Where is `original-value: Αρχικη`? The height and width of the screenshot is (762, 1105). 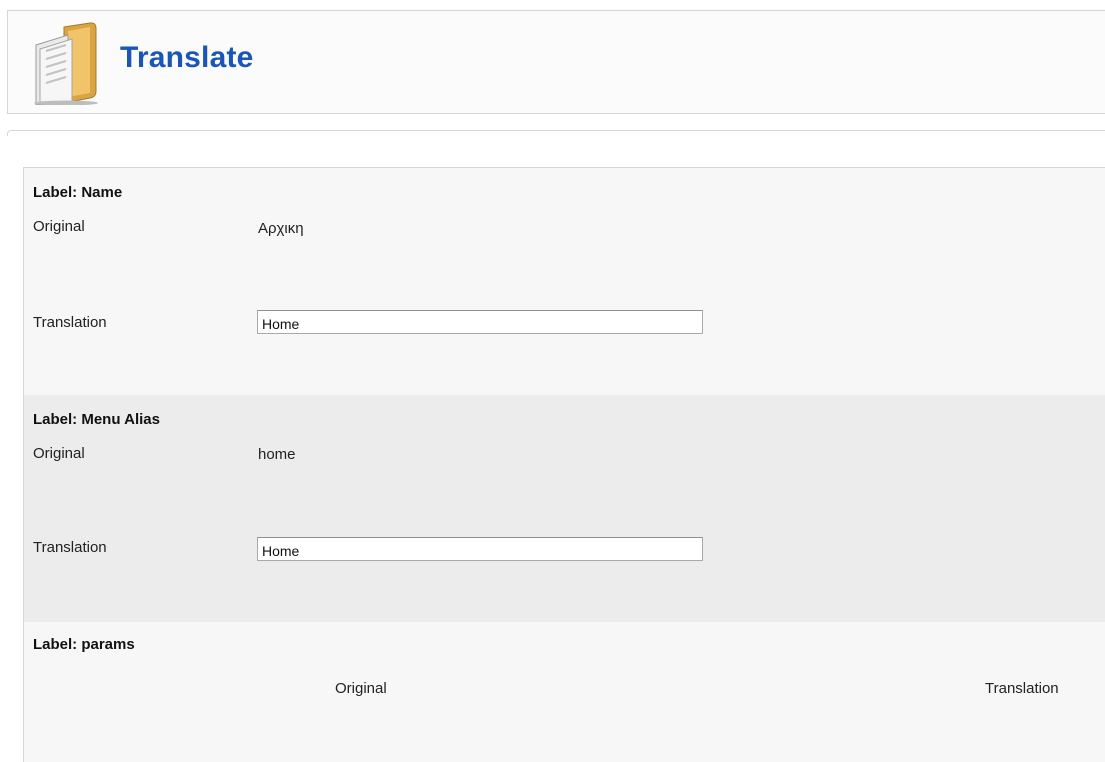 original-value: Αρχικη is located at coordinates (281, 228).